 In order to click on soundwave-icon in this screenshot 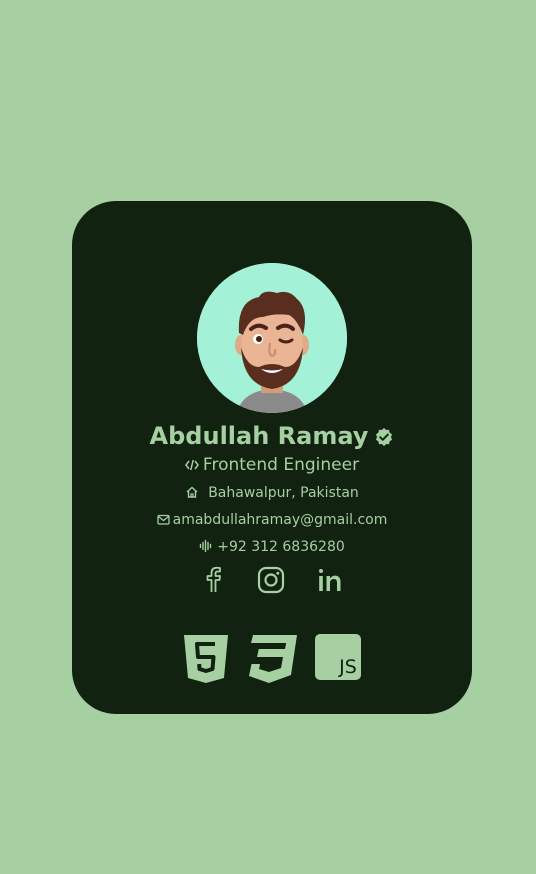, I will do `click(206, 546)`.